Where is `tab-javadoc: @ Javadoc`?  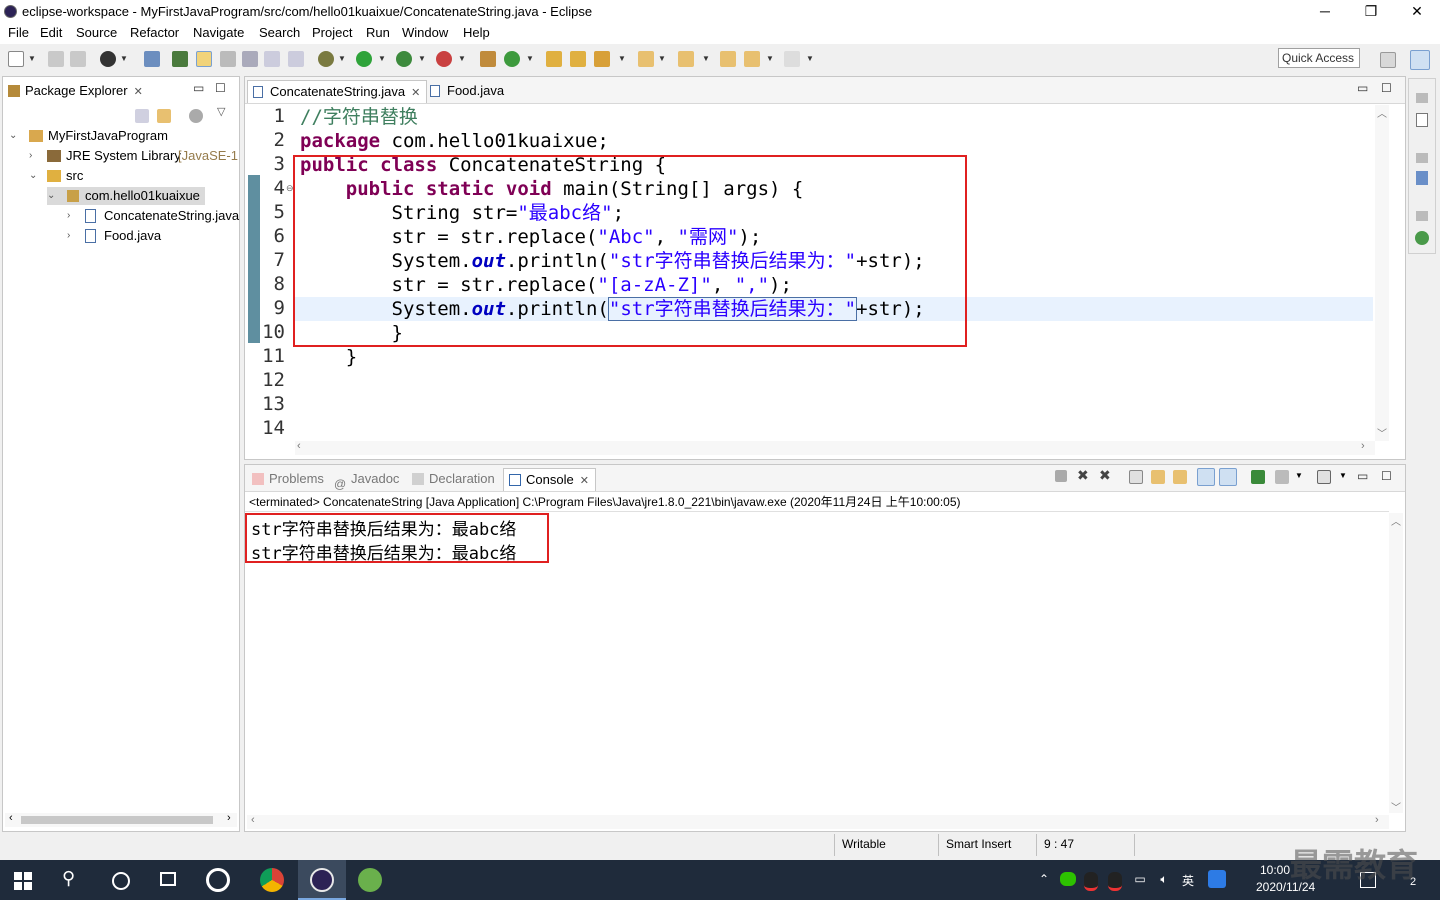
tab-javadoc: @ Javadoc is located at coordinates (367, 479).